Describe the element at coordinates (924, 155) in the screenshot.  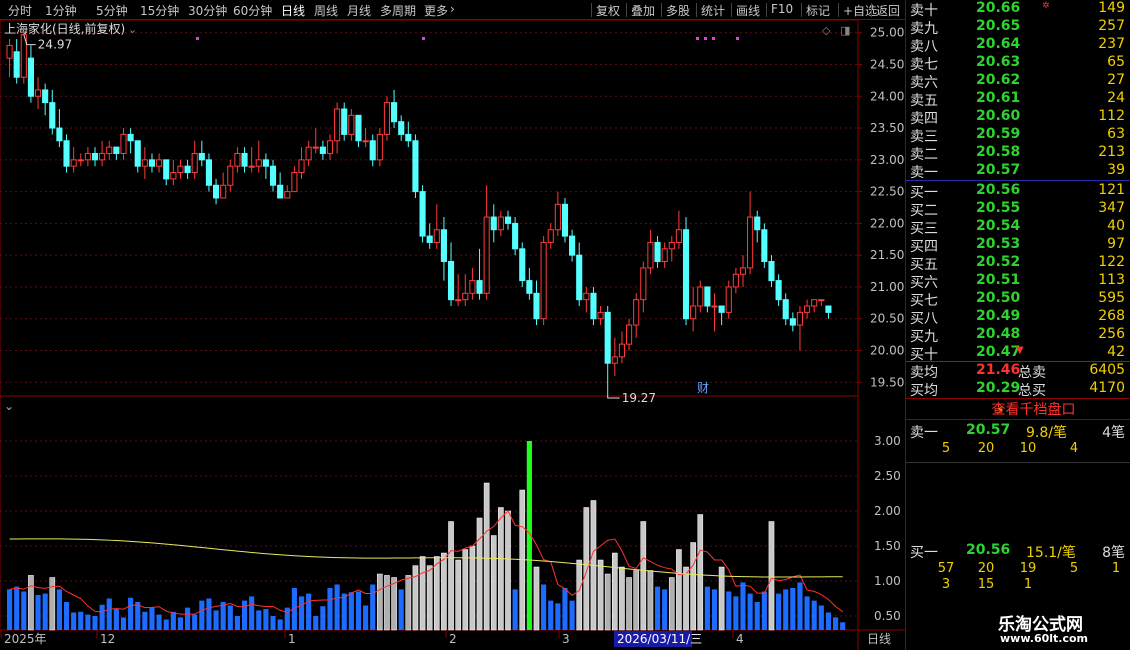
I see `ask-label: 卖二` at that location.